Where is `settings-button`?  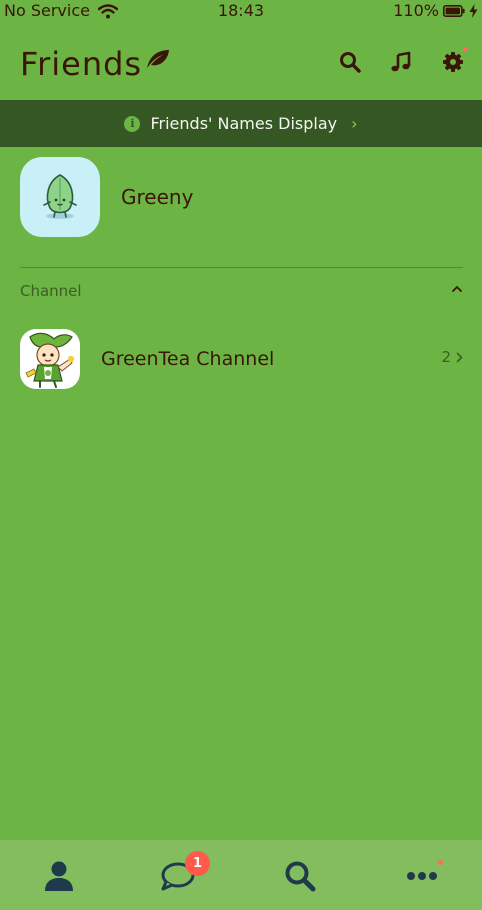 settings-button is located at coordinates (453, 62).